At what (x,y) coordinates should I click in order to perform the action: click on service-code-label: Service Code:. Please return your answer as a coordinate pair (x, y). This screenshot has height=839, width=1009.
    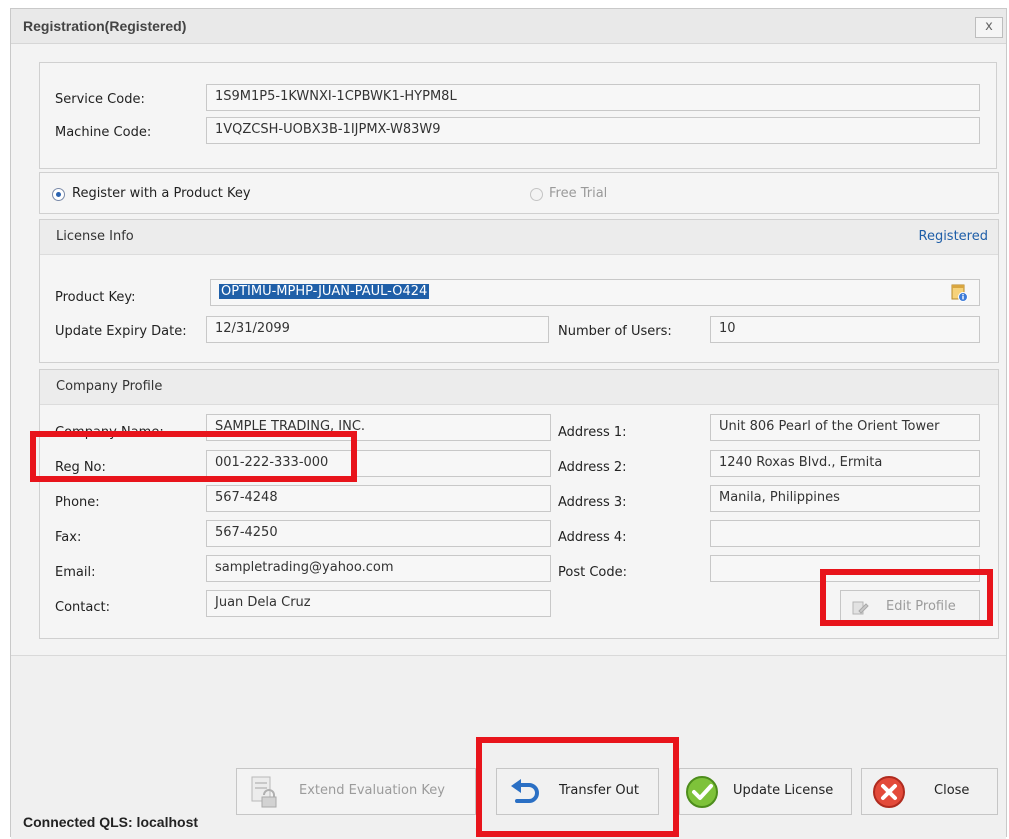
    Looking at the image, I should click on (100, 99).